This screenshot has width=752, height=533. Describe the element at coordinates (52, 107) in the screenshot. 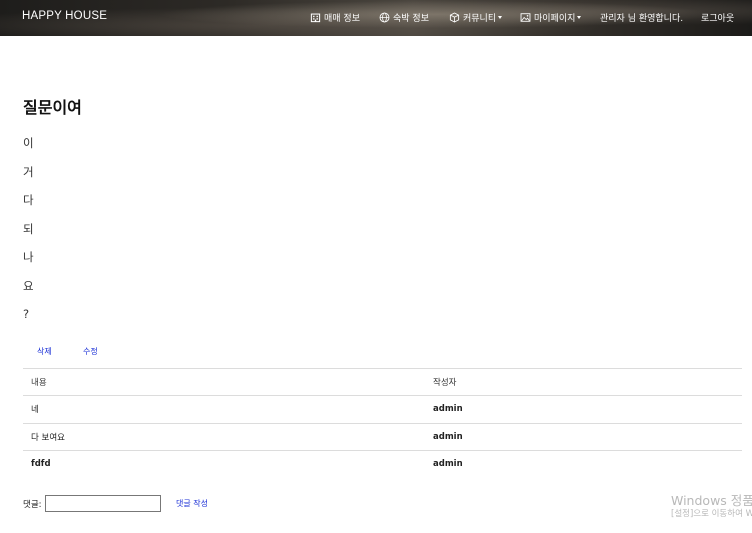

I see `post-title: 질문이여` at that location.